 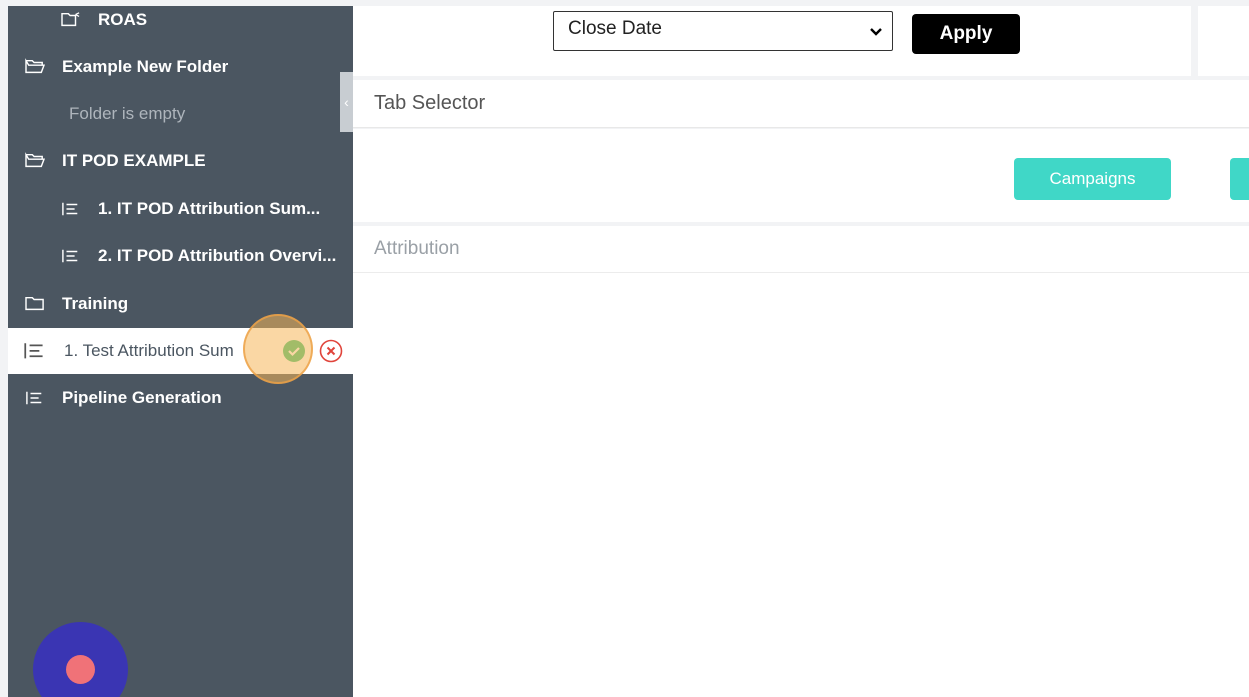 What do you see at coordinates (145, 66) in the screenshot?
I see `sidebar-item-label: Example New Folder` at bounding box center [145, 66].